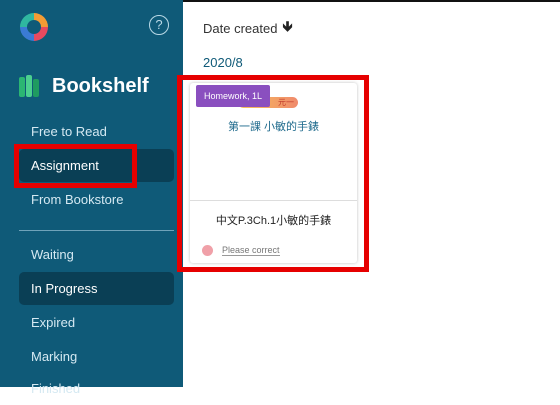 The height and width of the screenshot is (405, 560). I want to click on highlight-box-assignment, so click(75, 166).